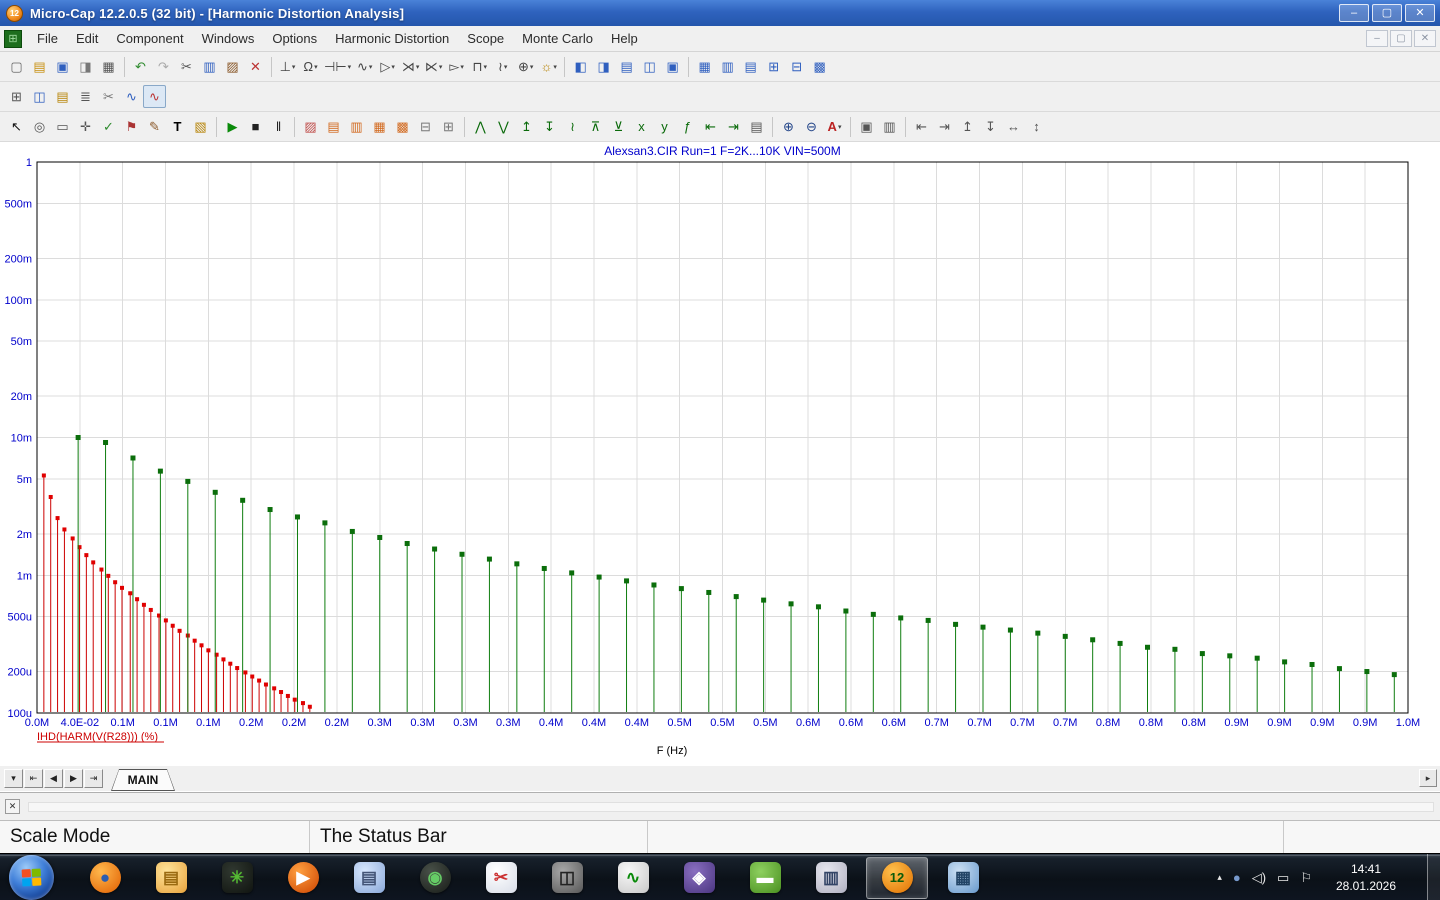  Describe the element at coordinates (572, 126) in the screenshot. I see `inflection-button: ≀` at that location.